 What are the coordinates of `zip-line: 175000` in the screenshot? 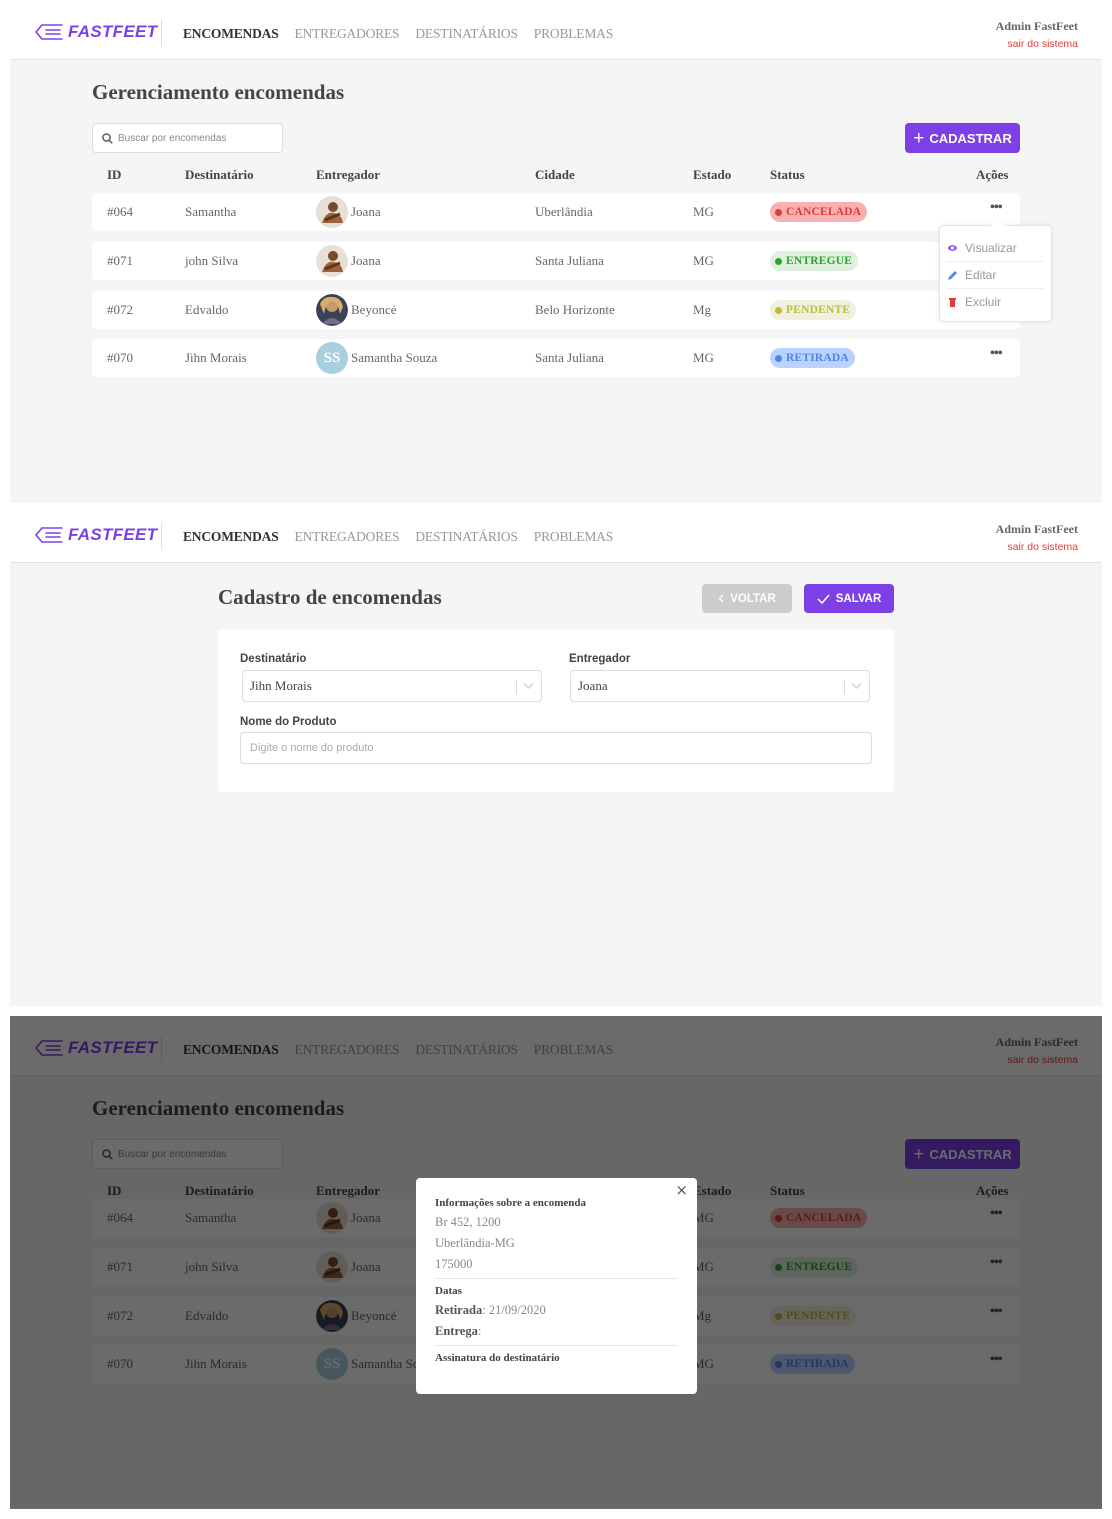 It's located at (454, 1264).